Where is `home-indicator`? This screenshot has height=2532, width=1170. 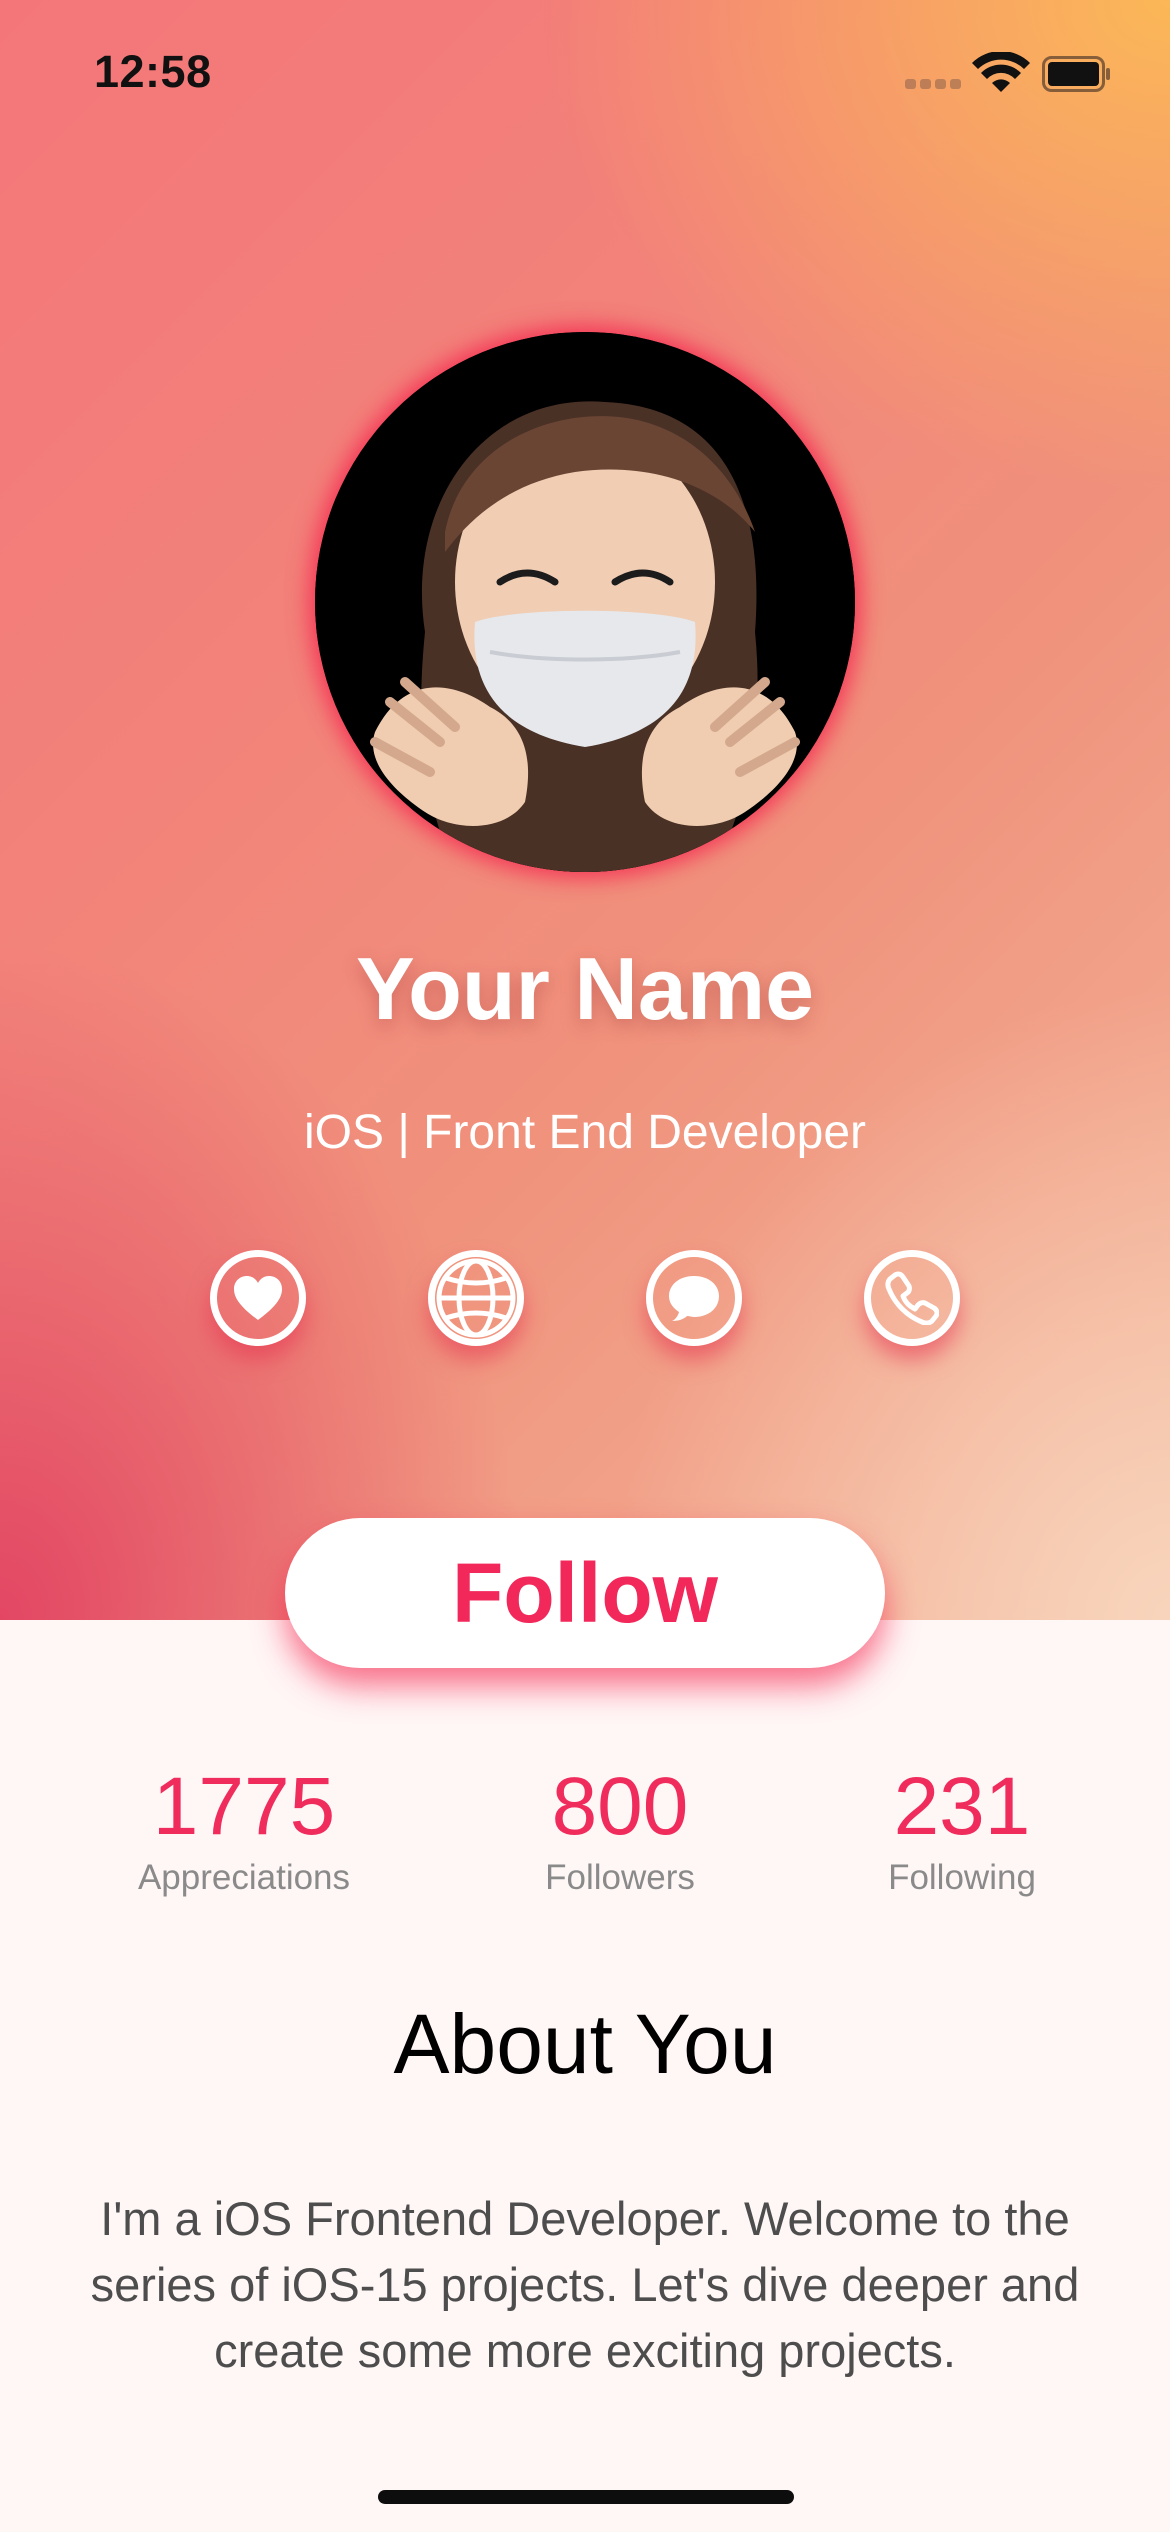 home-indicator is located at coordinates (586, 2497).